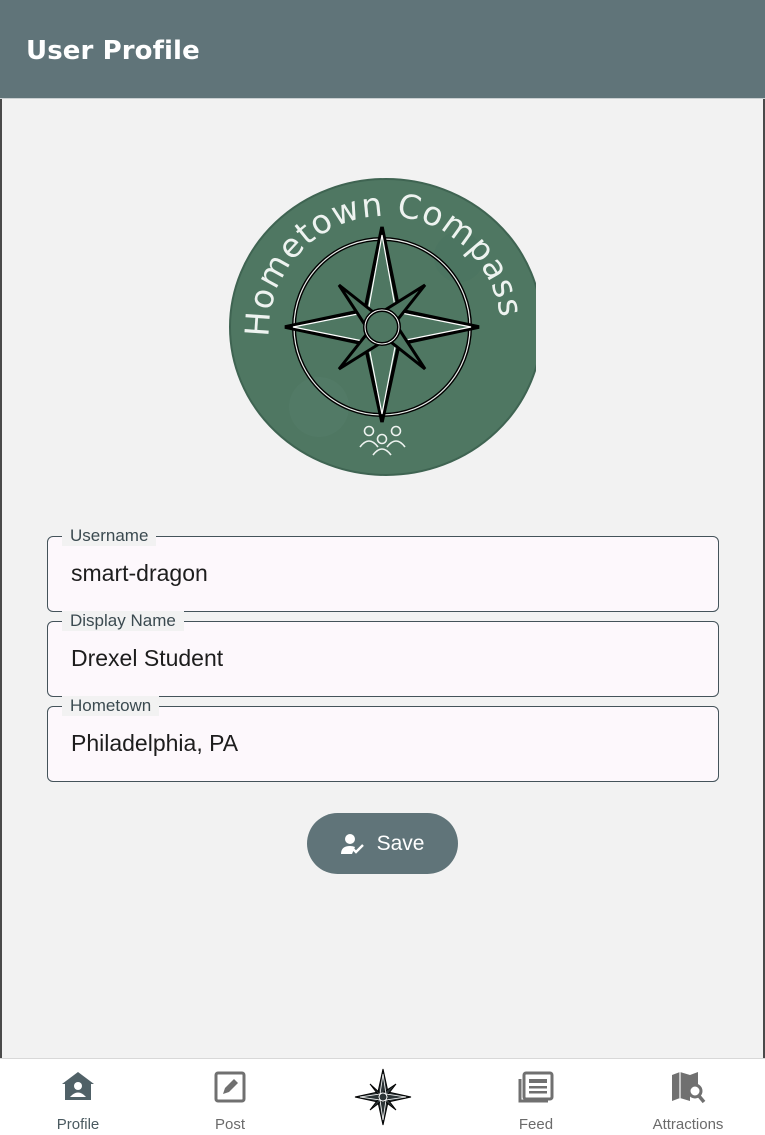 The width and height of the screenshot is (765, 1135). What do you see at coordinates (382, 49) in the screenshot?
I see `app-bar: User Profile` at bounding box center [382, 49].